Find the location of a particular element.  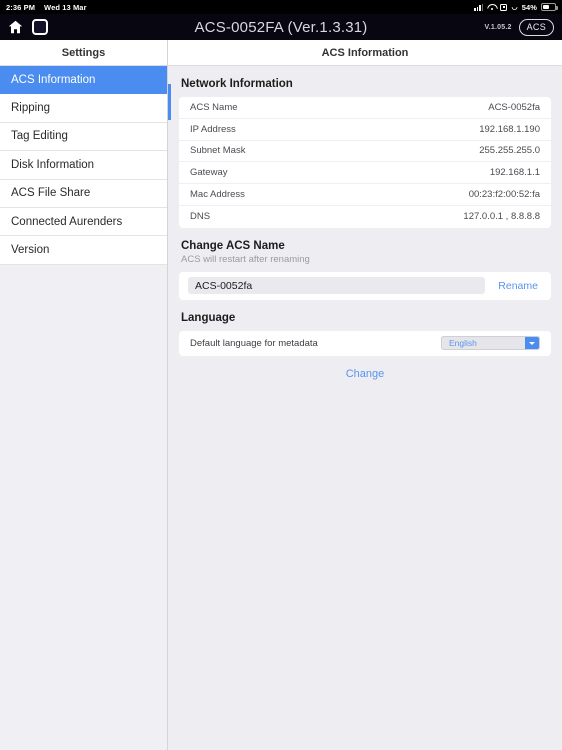

rename-card: Rename is located at coordinates (365, 285).